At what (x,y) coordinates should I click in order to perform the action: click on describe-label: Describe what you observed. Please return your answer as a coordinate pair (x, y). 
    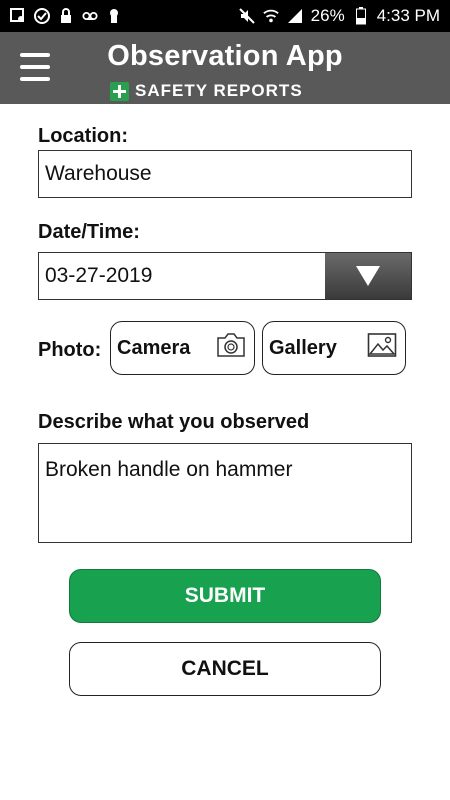
    Looking at the image, I should click on (174, 422).